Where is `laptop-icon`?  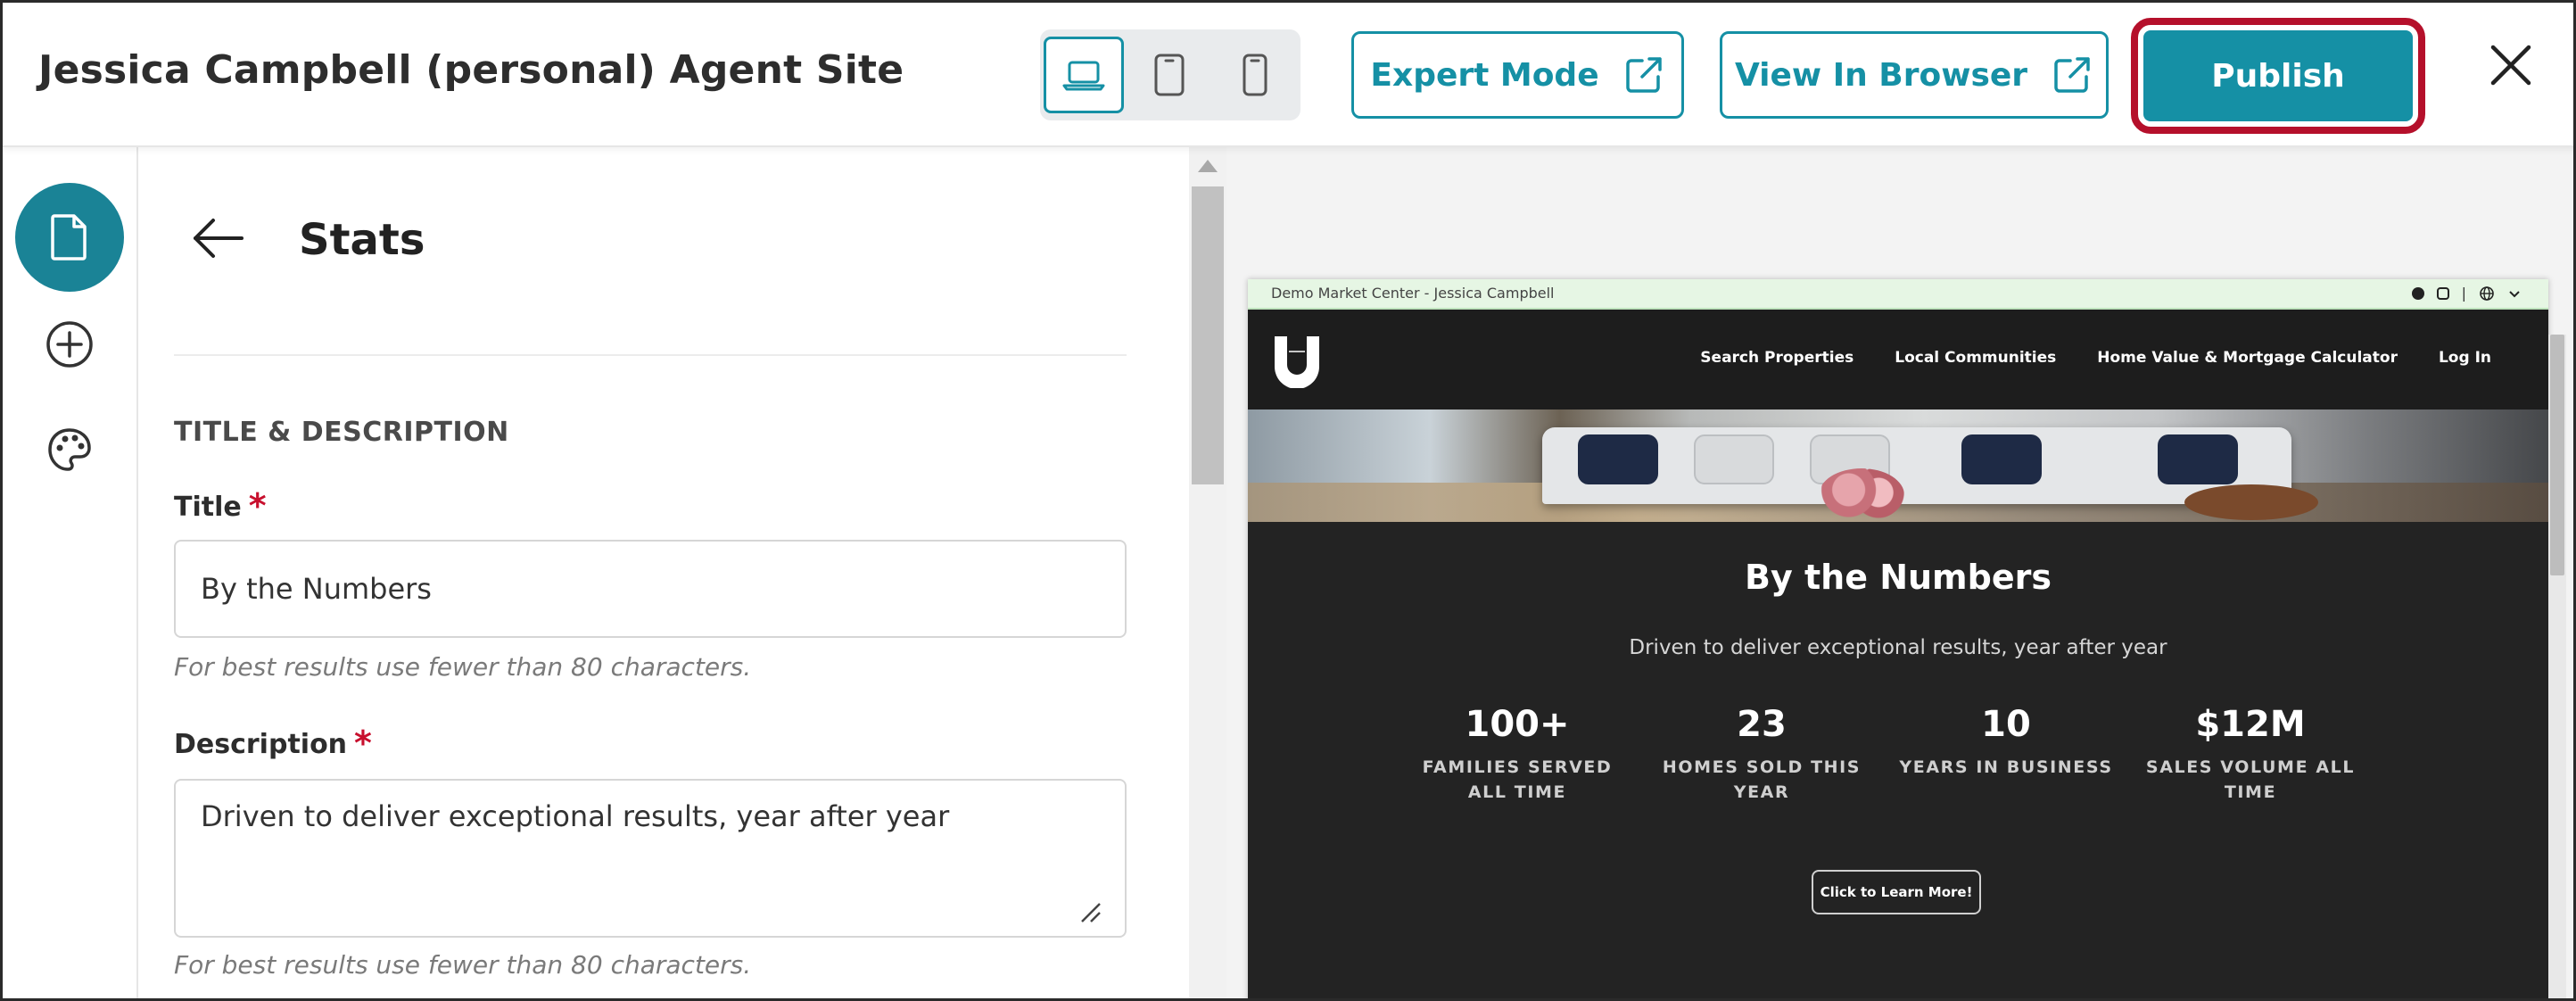
laptop-icon is located at coordinates (1084, 76).